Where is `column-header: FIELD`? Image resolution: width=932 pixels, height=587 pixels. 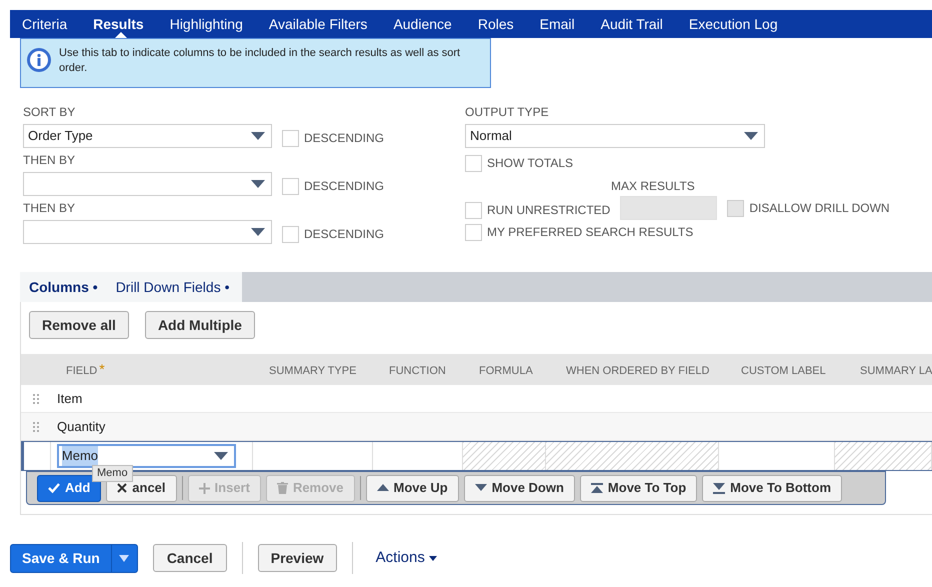 column-header: FIELD is located at coordinates (82, 370).